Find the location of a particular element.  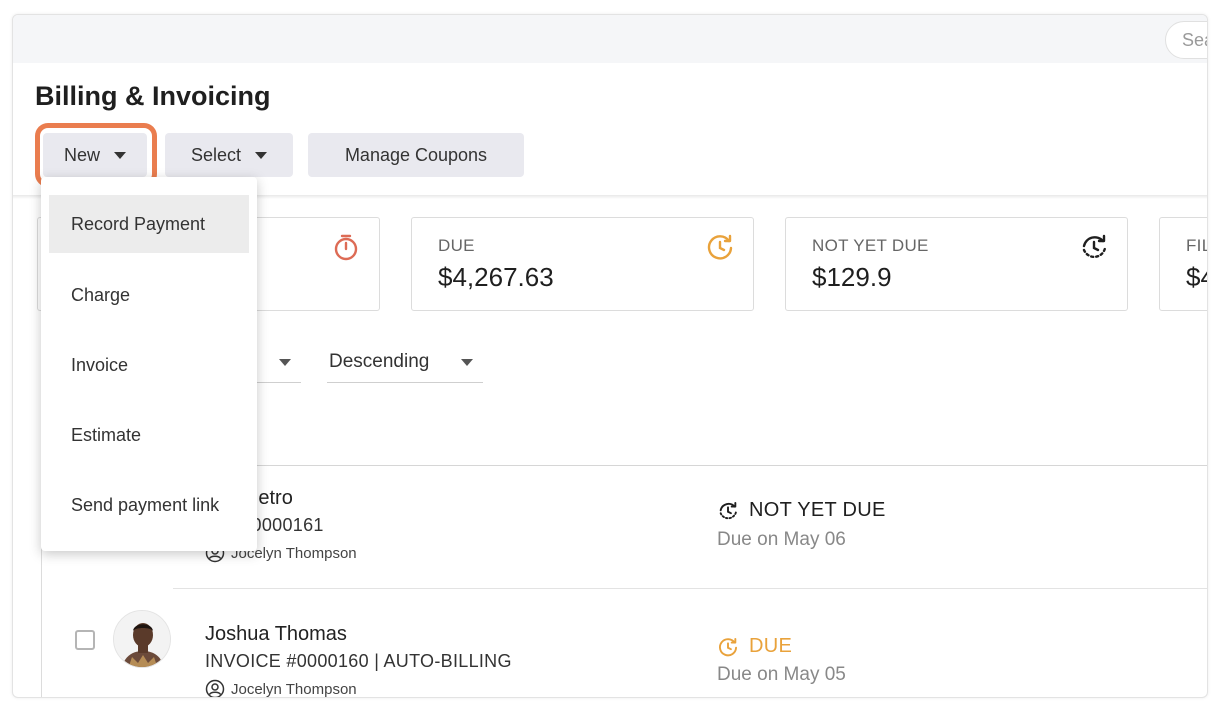

not-yet-due-card: NOT YET DUE $129.9 is located at coordinates (956, 264).